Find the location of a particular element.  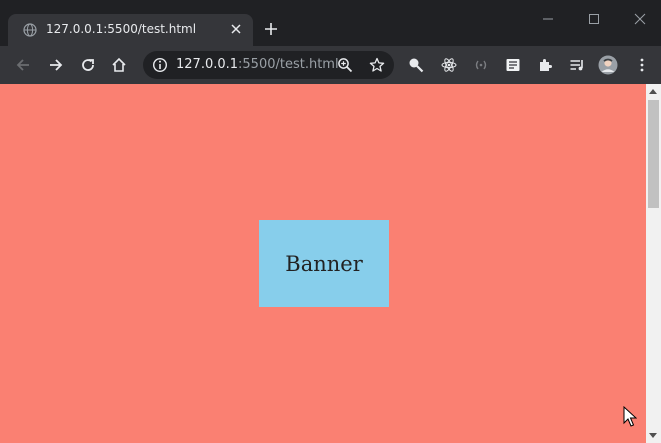

url-text: 127.0.0.1:5500/test.html is located at coordinates (257, 64).